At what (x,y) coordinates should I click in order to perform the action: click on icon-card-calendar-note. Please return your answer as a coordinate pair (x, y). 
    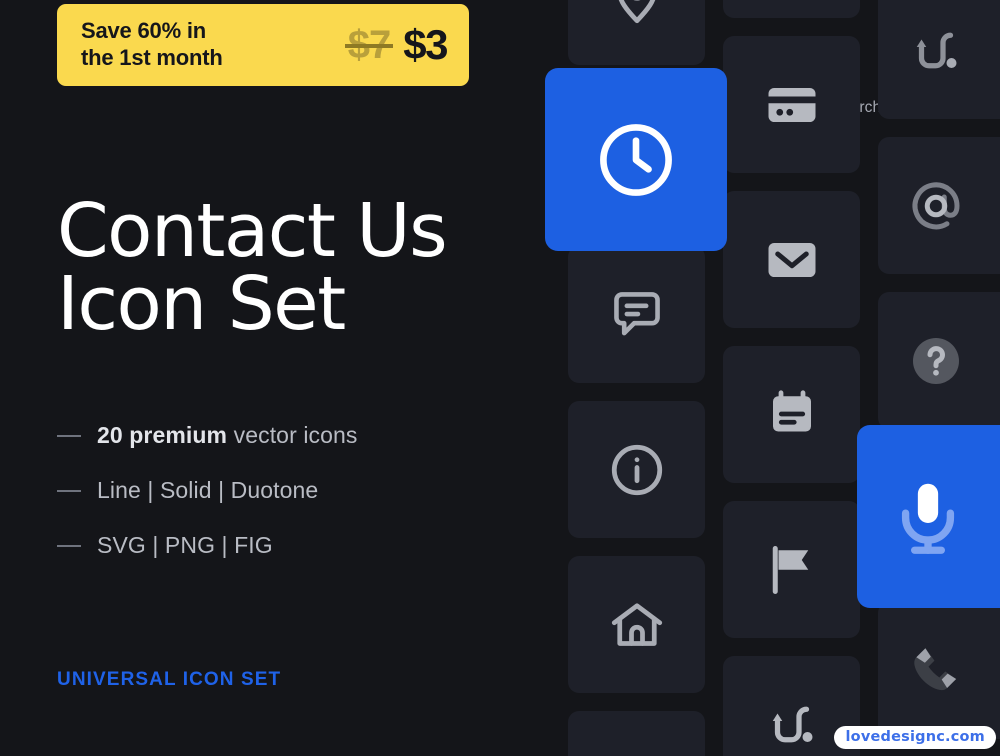
    Looking at the image, I should click on (791, 414).